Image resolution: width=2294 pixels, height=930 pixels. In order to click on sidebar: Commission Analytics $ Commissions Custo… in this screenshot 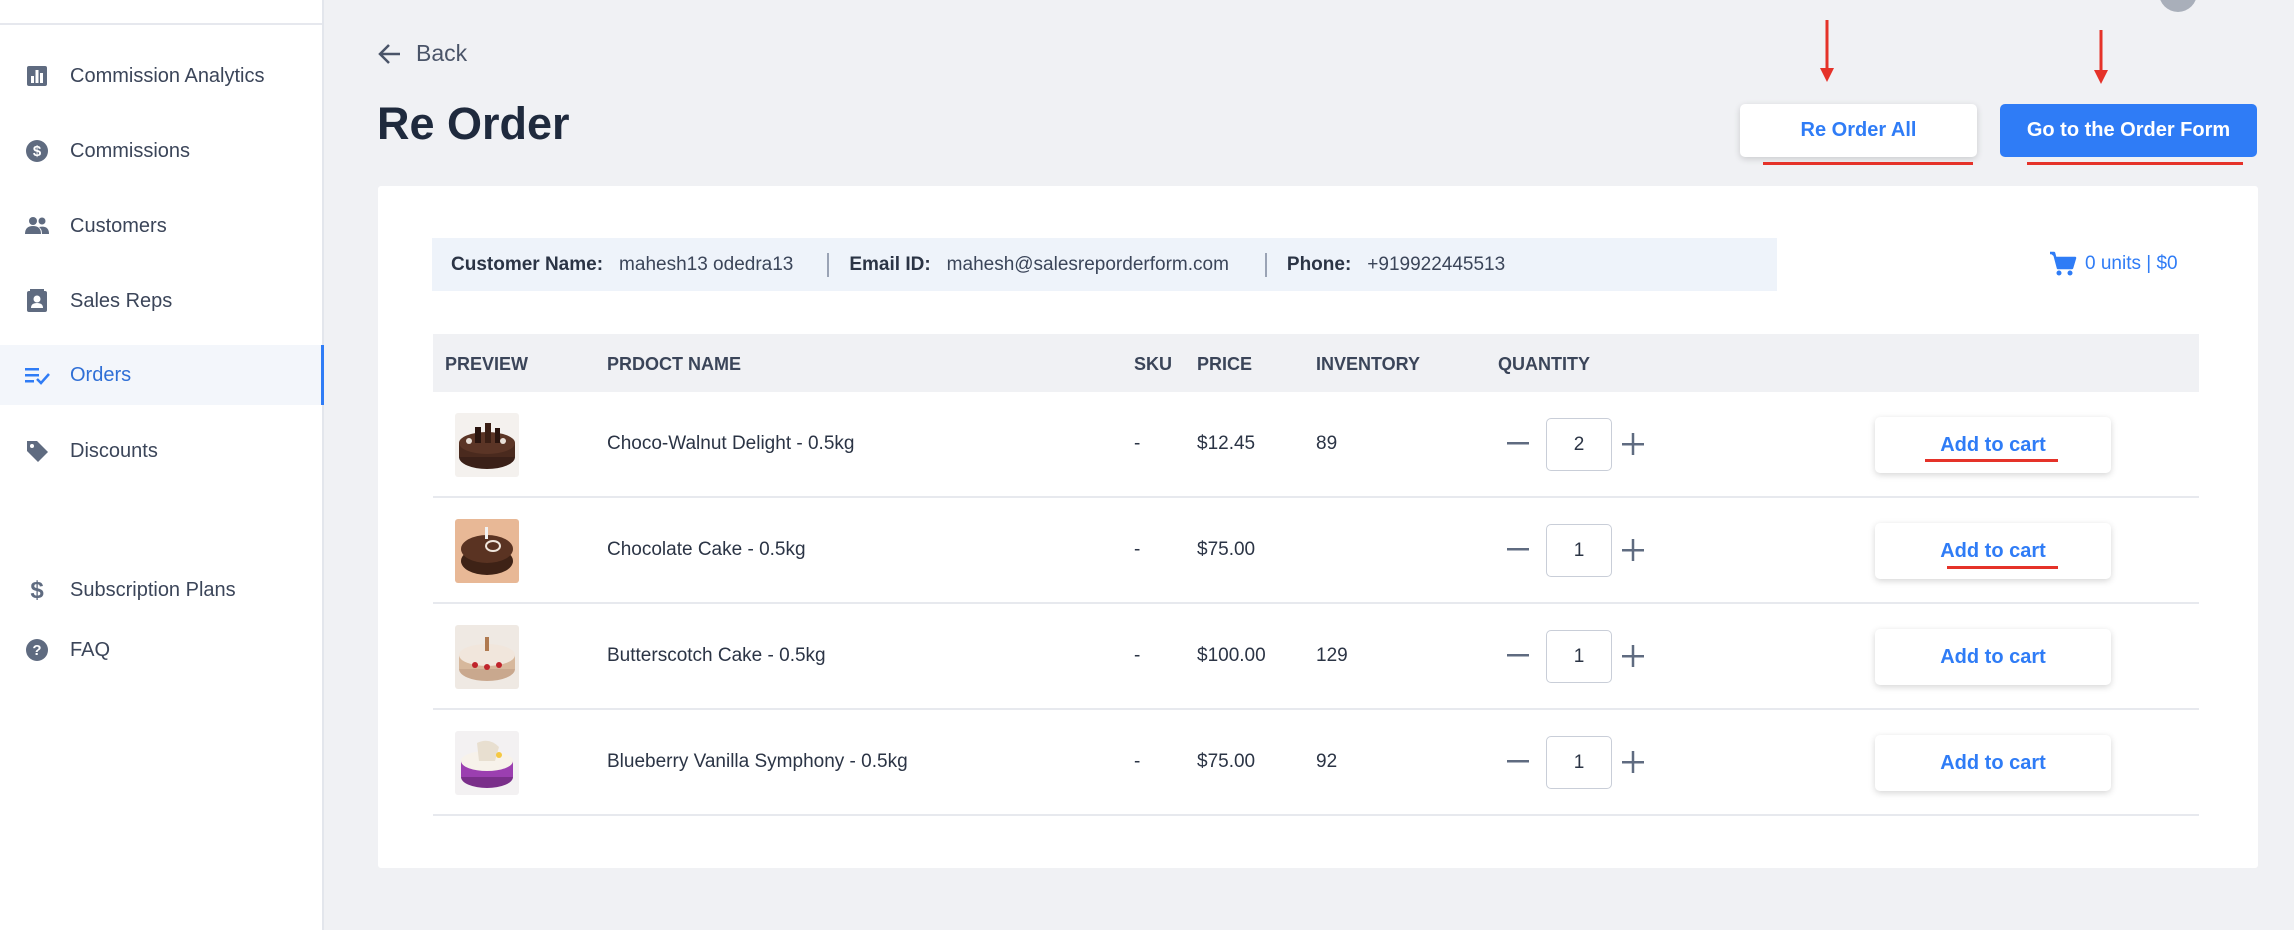, I will do `click(162, 465)`.